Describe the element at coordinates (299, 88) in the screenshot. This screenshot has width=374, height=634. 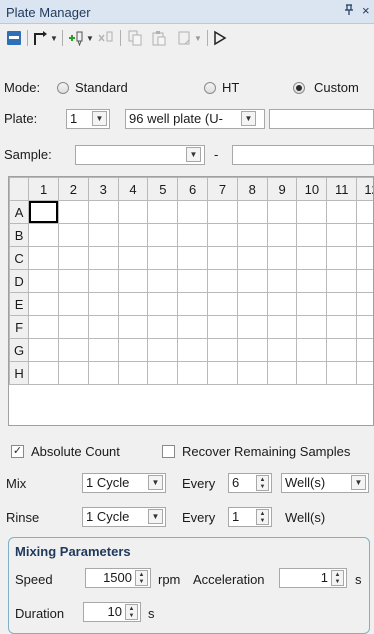
I see `mode-custom-radio` at that location.